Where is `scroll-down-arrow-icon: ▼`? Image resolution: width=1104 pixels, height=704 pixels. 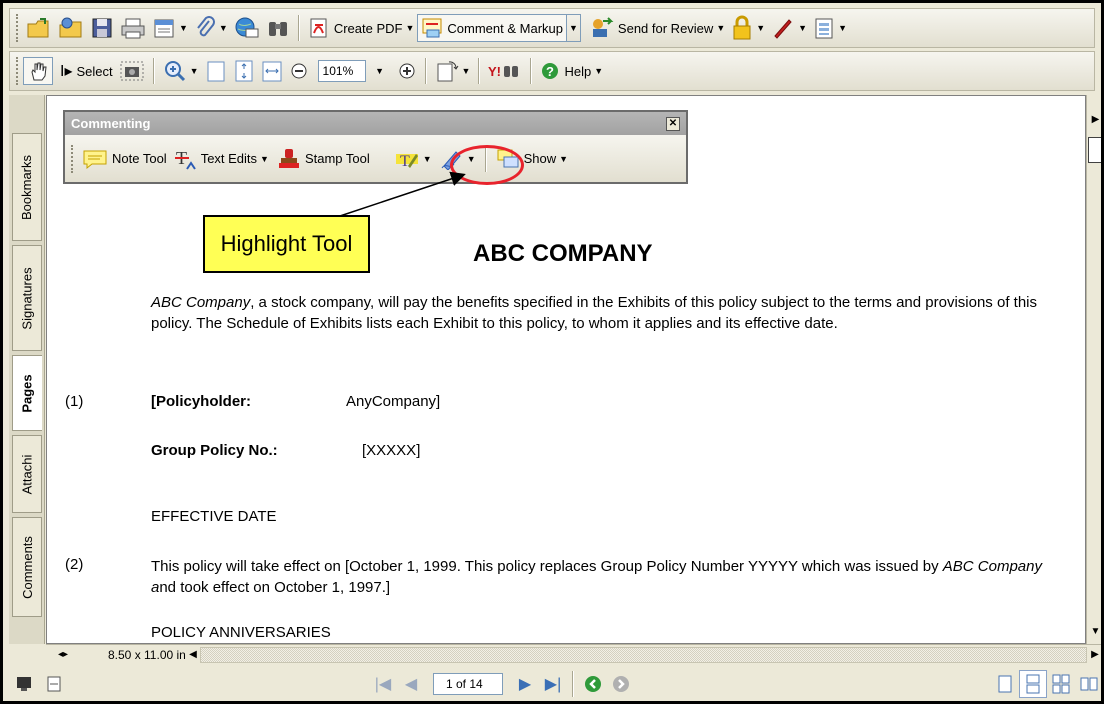 scroll-down-arrow-icon: ▼ is located at coordinates (1094, 631).